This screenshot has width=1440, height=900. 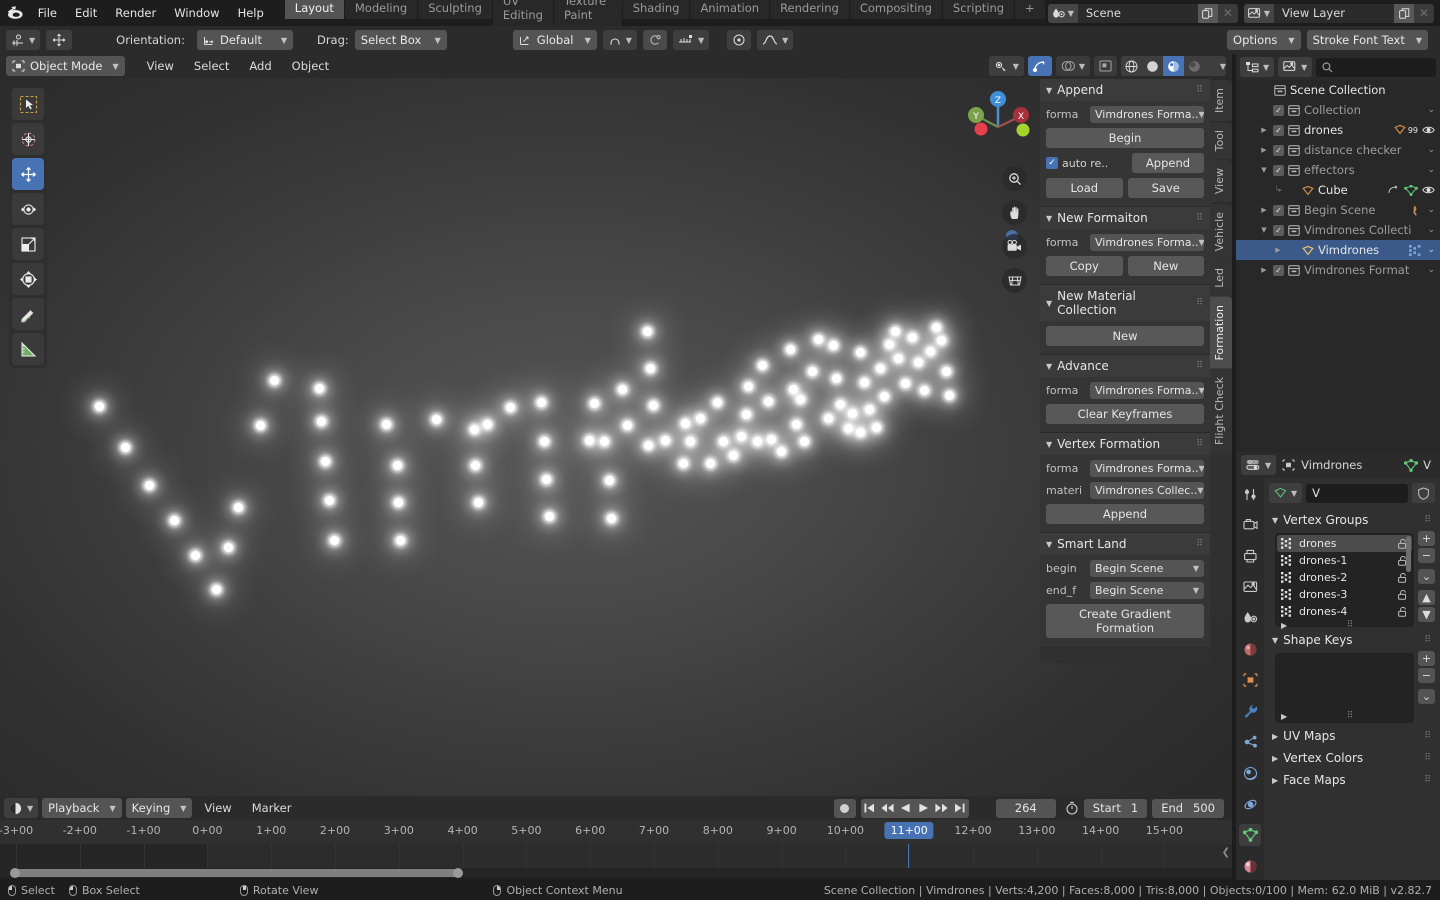 What do you see at coordinates (1014, 212) in the screenshot?
I see `pan-hand-icon` at bounding box center [1014, 212].